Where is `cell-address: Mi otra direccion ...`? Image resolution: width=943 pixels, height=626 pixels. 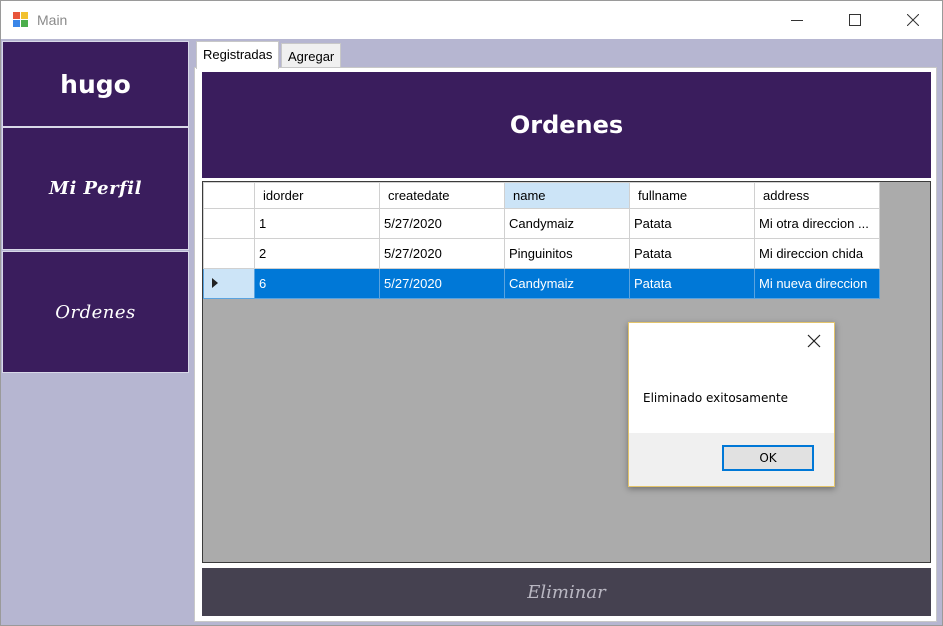 cell-address: Mi otra direccion ... is located at coordinates (817, 223).